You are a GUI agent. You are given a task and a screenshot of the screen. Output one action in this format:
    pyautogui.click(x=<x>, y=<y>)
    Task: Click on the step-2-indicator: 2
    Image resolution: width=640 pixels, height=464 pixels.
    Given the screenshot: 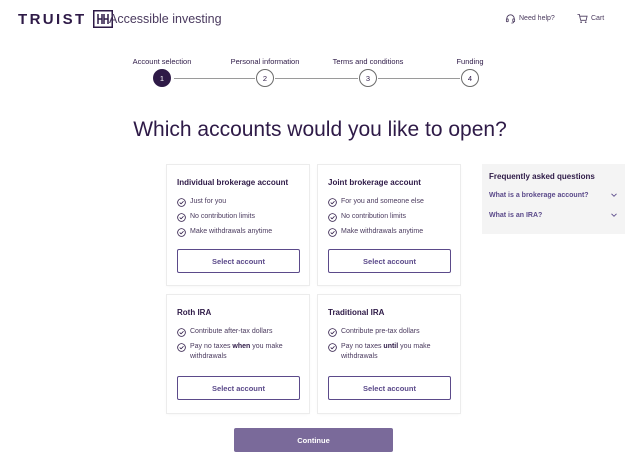 What is the action you would take?
    pyautogui.click(x=265, y=78)
    